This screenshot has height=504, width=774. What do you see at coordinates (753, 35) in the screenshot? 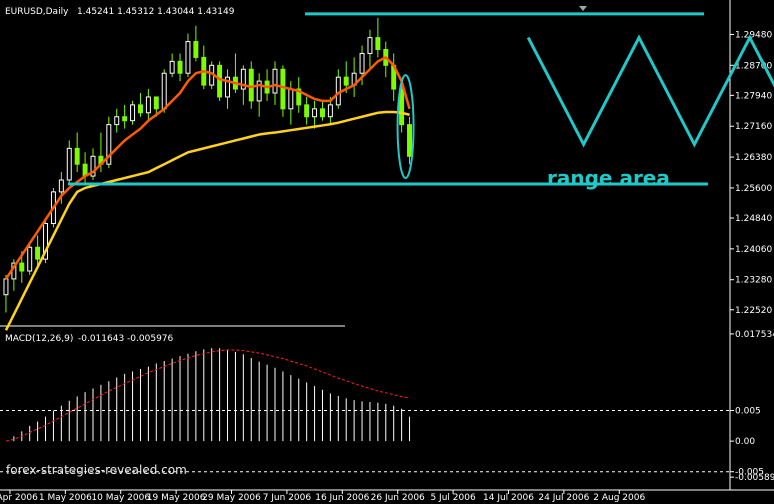
I see `price-tick-label: 1.29480` at bounding box center [753, 35].